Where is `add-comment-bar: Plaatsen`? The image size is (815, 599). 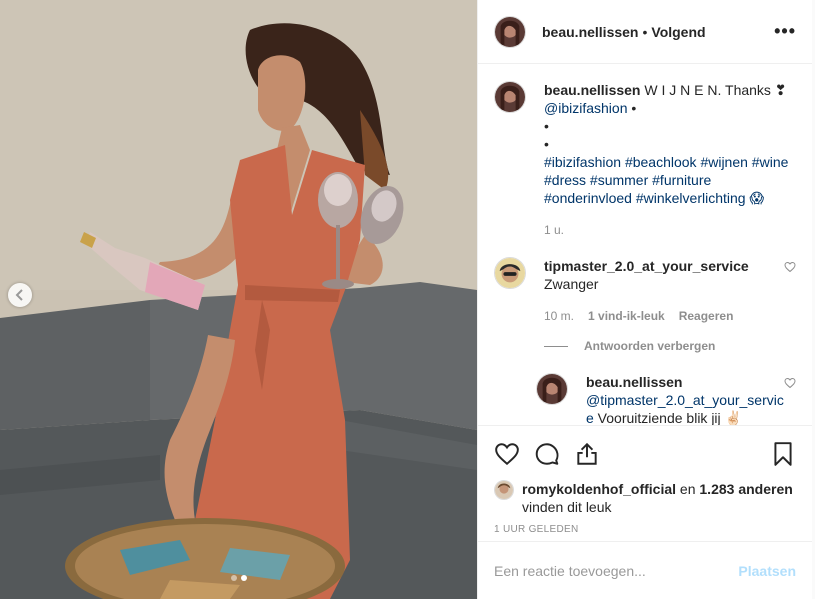
add-comment-bar: Plaatsen is located at coordinates (645, 570).